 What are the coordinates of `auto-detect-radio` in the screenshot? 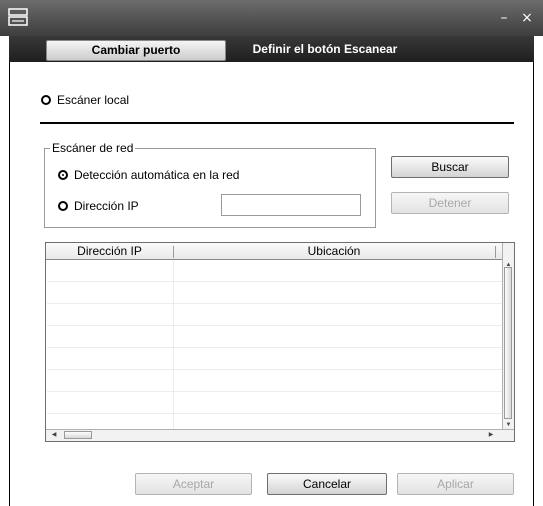 It's located at (63, 175).